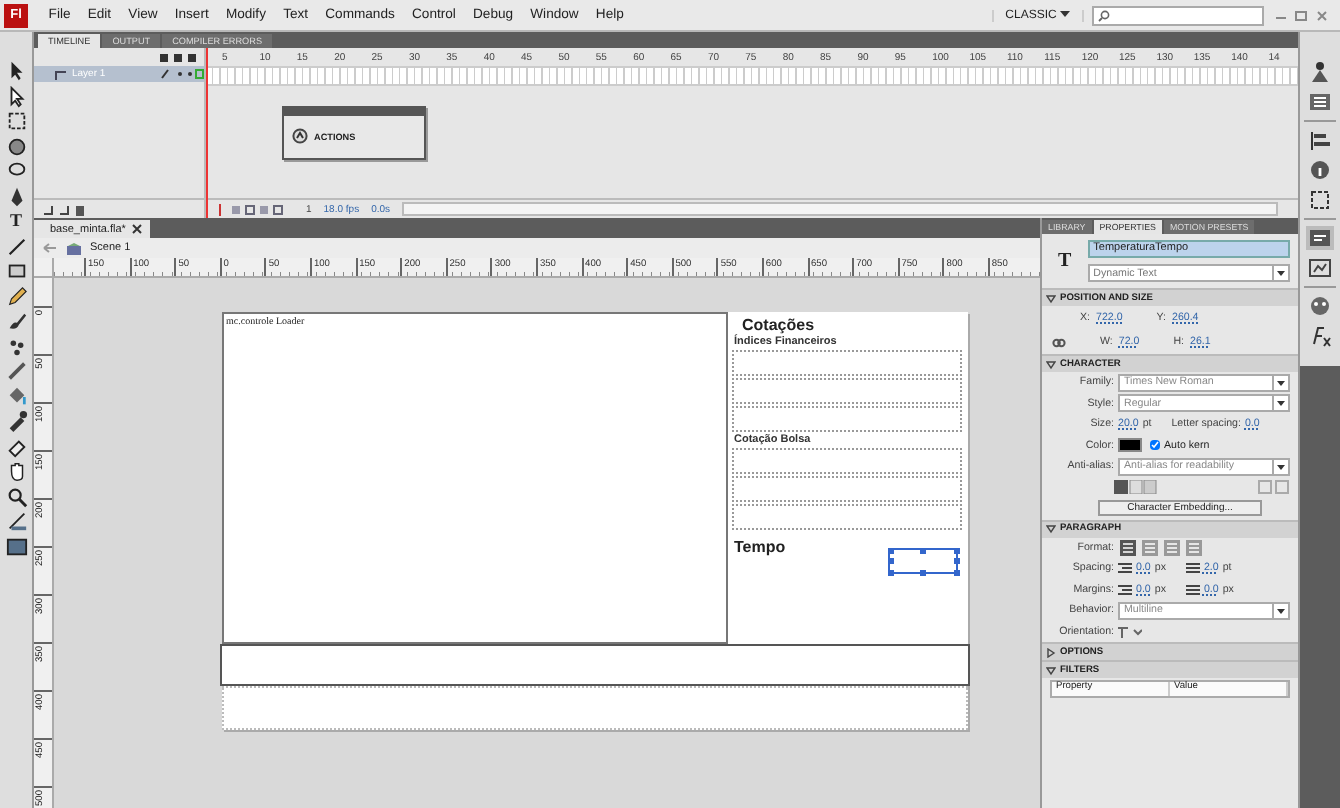 The image size is (1340, 808). Describe the element at coordinates (1136, 487) in the screenshot. I see `text-options-icons` at that location.